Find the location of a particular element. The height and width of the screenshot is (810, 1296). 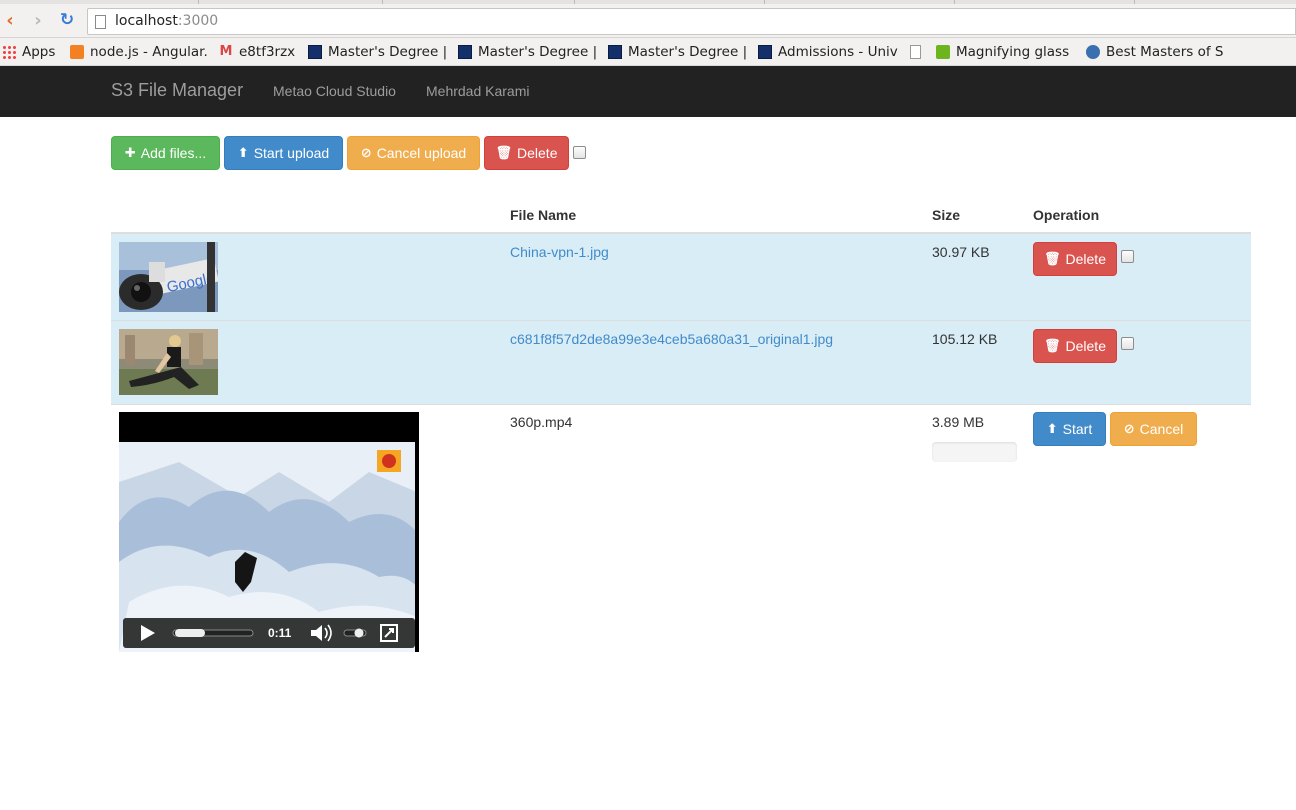

tab-strip is located at coordinates (648, 2).